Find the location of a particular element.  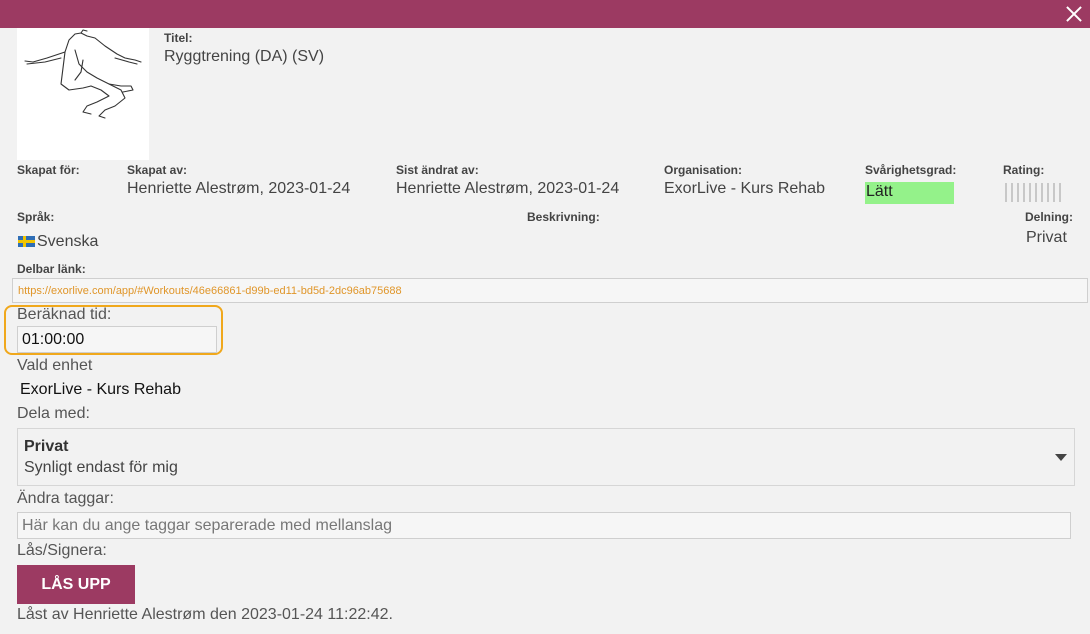

organisation-label: Organisation: is located at coordinates (703, 170).